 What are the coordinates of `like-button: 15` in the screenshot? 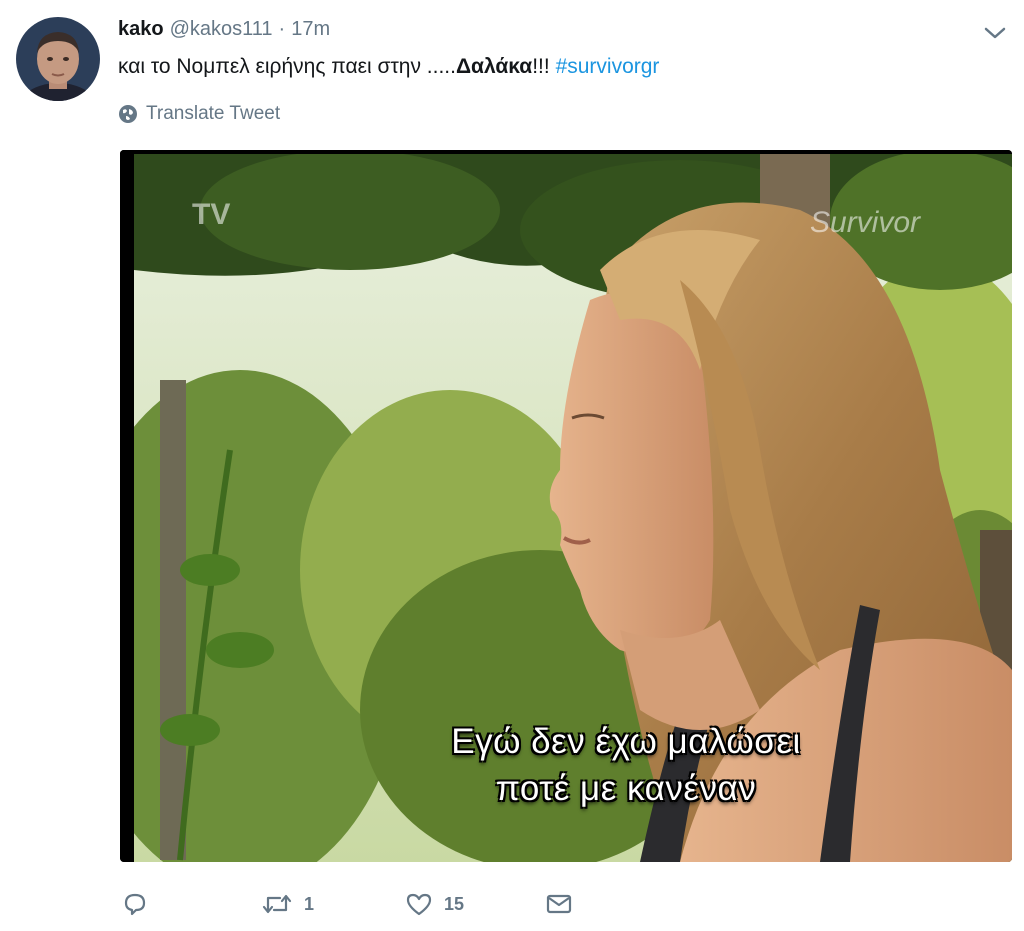 It's located at (434, 904).